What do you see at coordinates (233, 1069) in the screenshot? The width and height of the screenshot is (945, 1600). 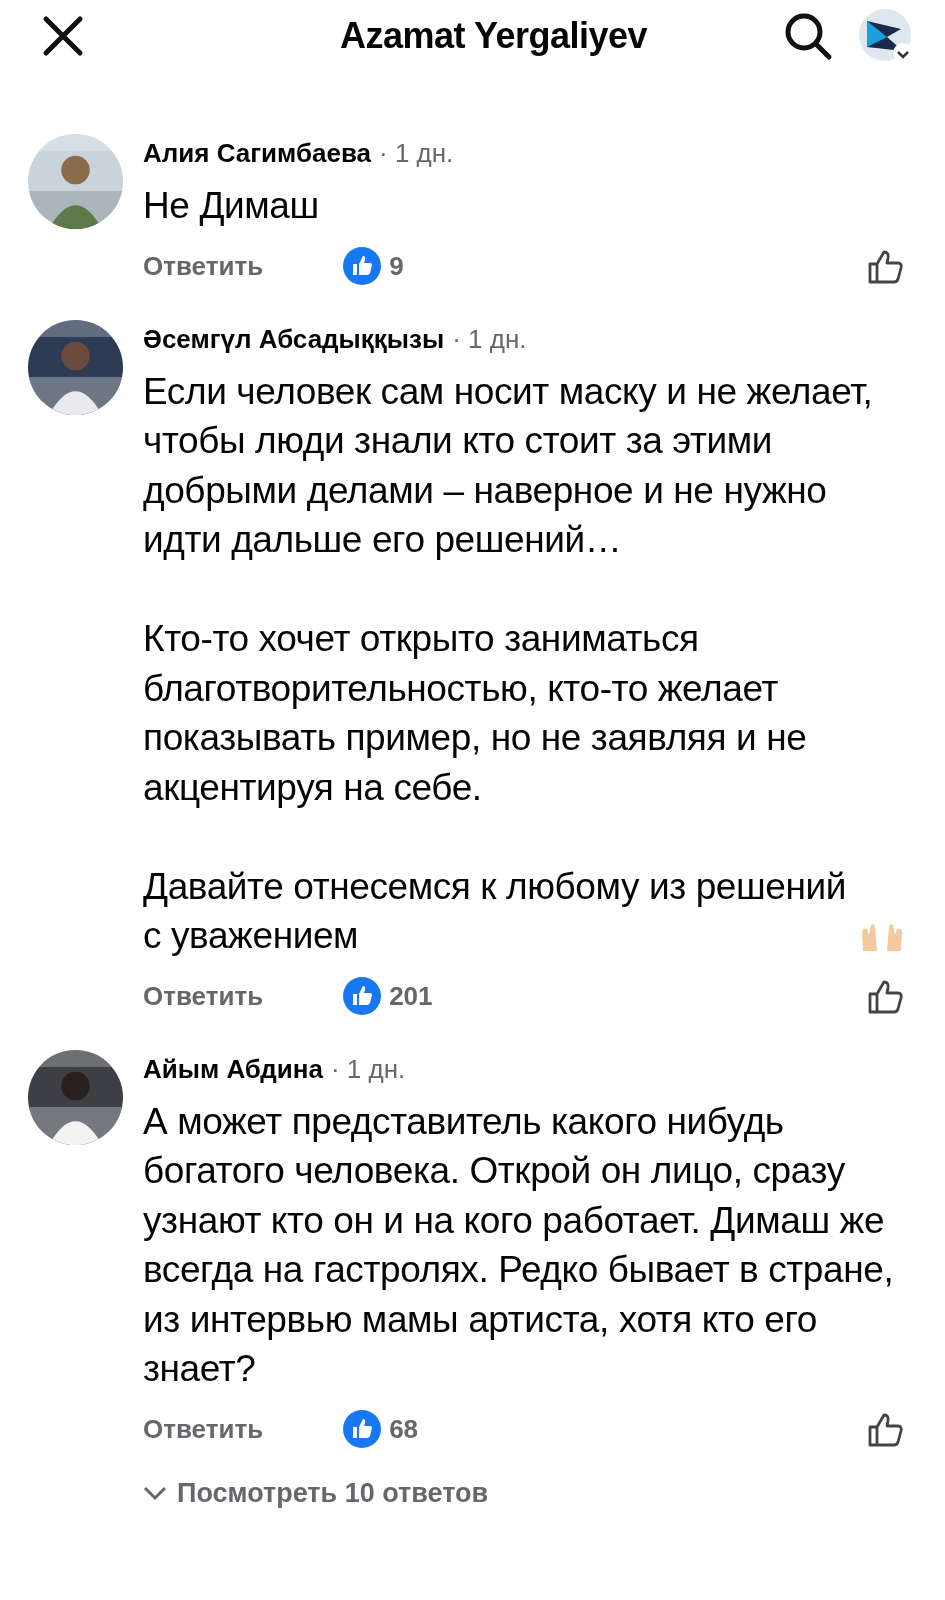 I see `author-name: Айым Абдина` at bounding box center [233, 1069].